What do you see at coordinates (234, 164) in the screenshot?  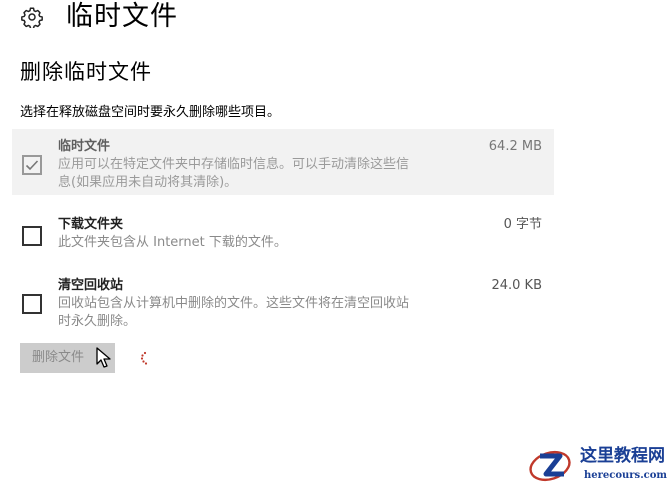 I see `item-description-line: 应用可以在特定文件夹中存储临时信息。可以手动清除这些信` at bounding box center [234, 164].